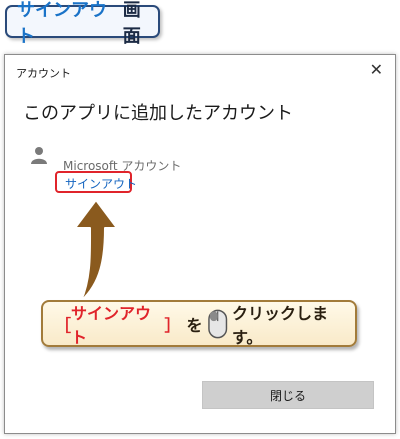 This screenshot has height=439, width=400. What do you see at coordinates (131, 23) in the screenshot?
I see `badge-text: 画面` at bounding box center [131, 23].